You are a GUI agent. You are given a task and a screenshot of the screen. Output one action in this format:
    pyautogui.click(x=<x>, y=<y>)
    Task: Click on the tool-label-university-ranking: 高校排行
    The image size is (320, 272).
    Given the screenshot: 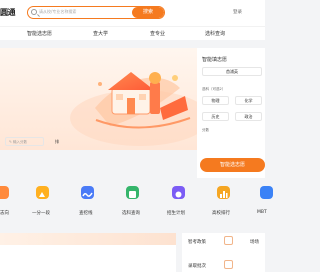 What is the action you would take?
    pyautogui.click(x=221, y=213)
    